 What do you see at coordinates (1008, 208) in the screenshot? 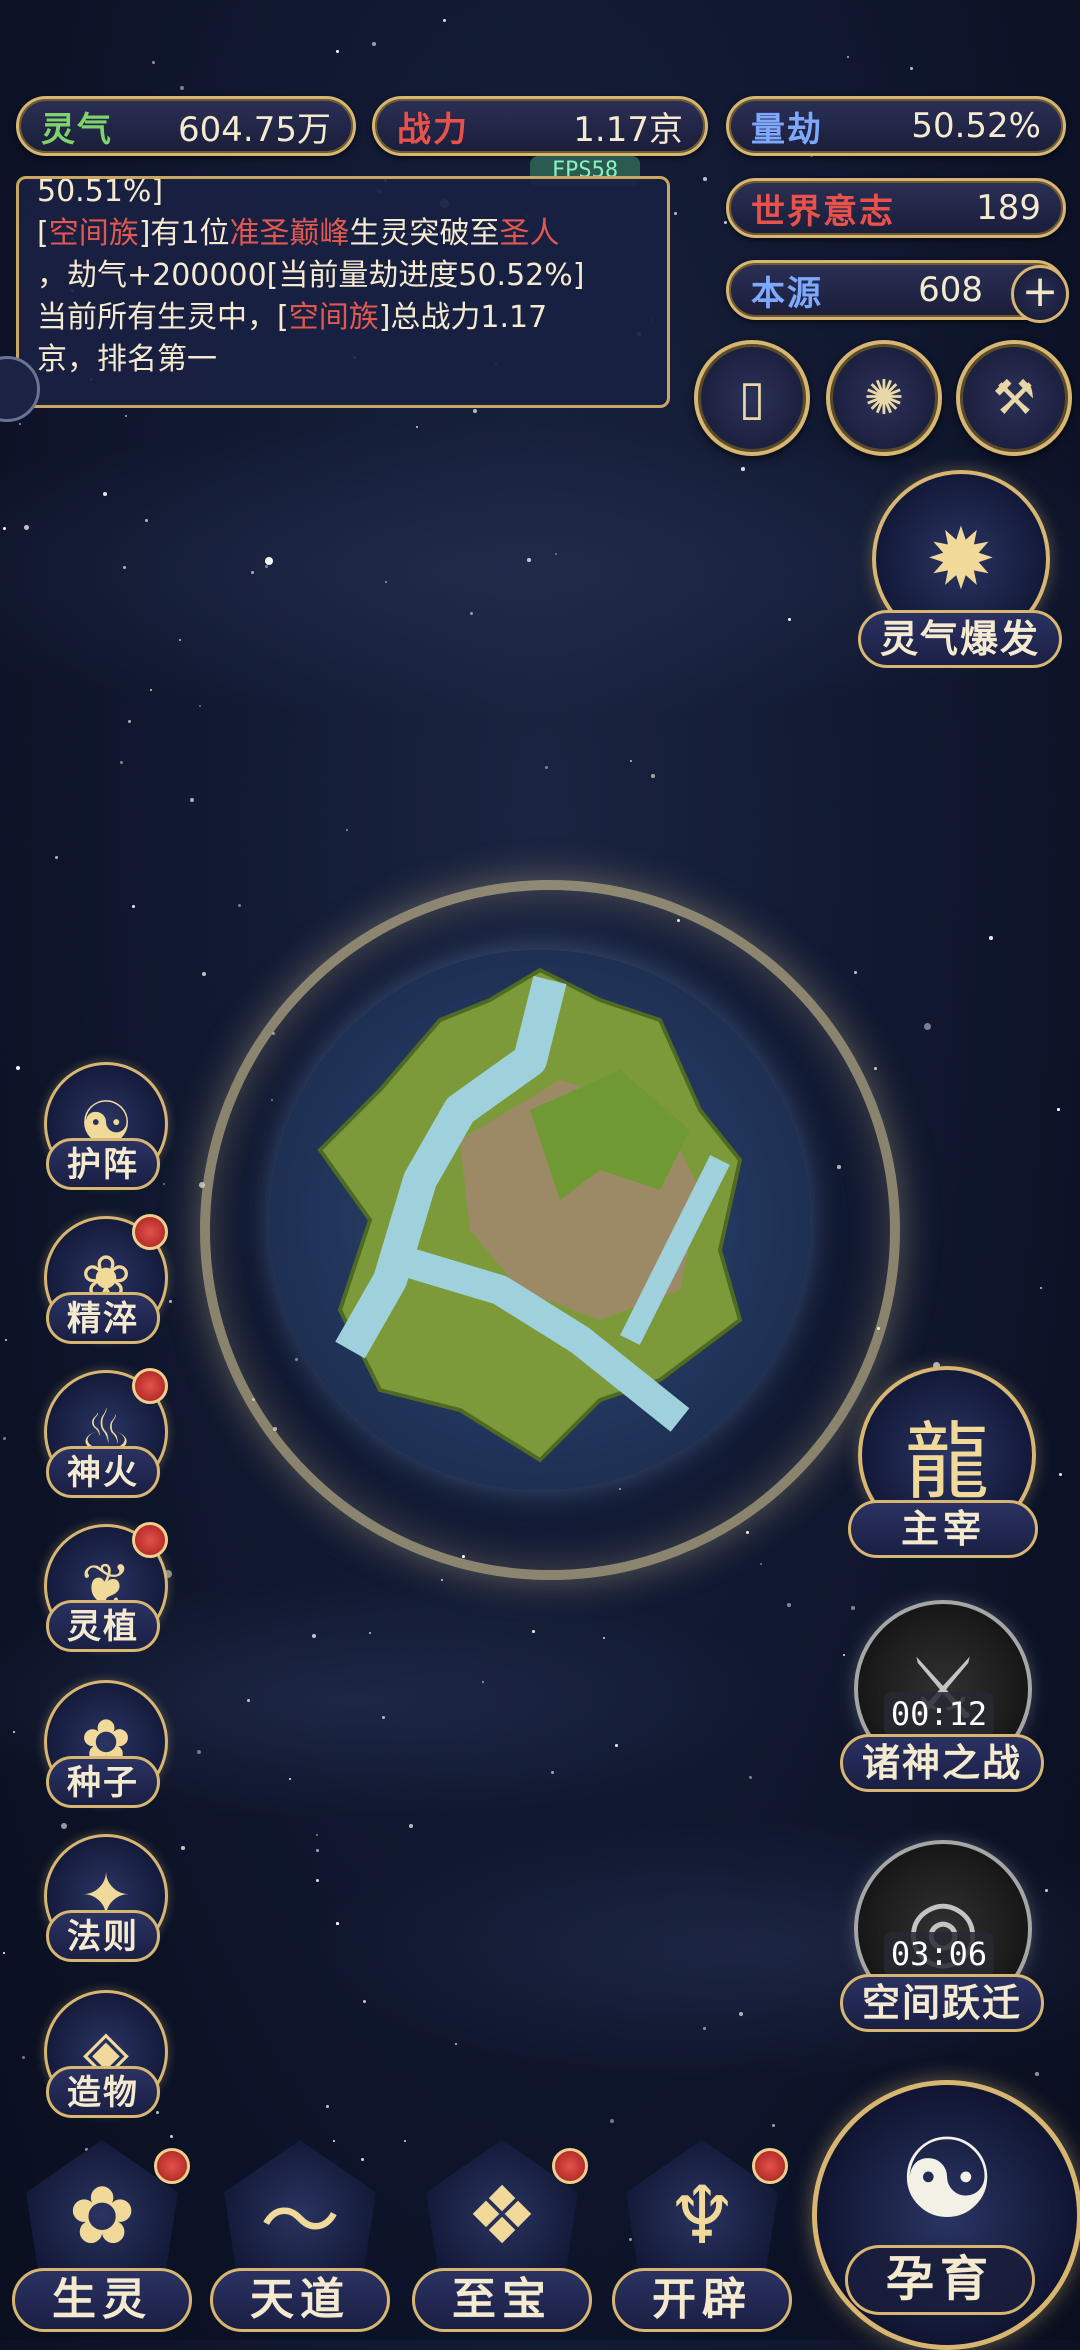
I see `shijie-value: 189` at bounding box center [1008, 208].